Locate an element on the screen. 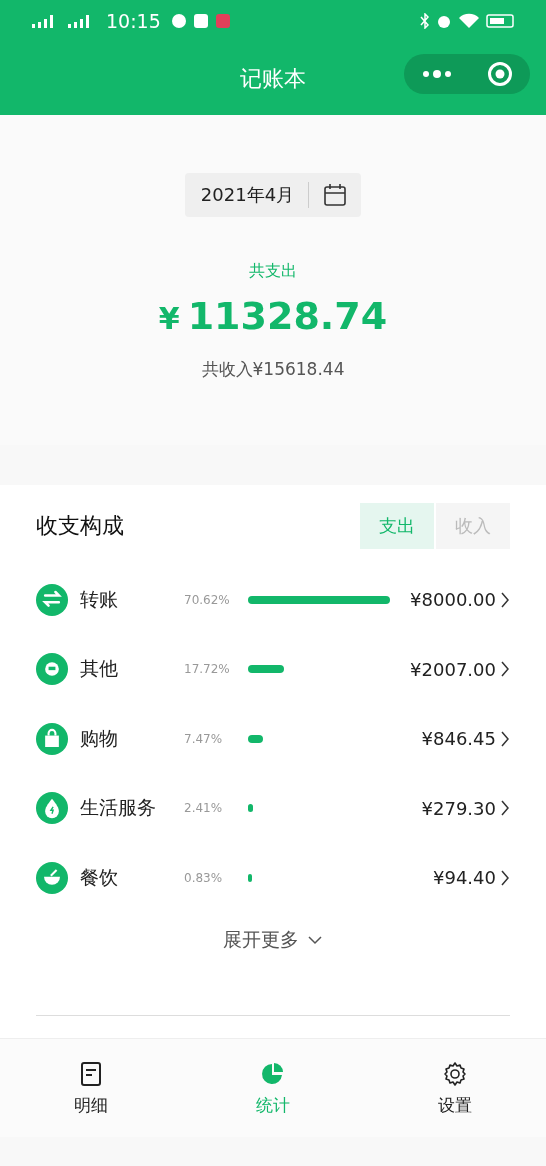  month-picker: 2021年4月 is located at coordinates (273, 195).